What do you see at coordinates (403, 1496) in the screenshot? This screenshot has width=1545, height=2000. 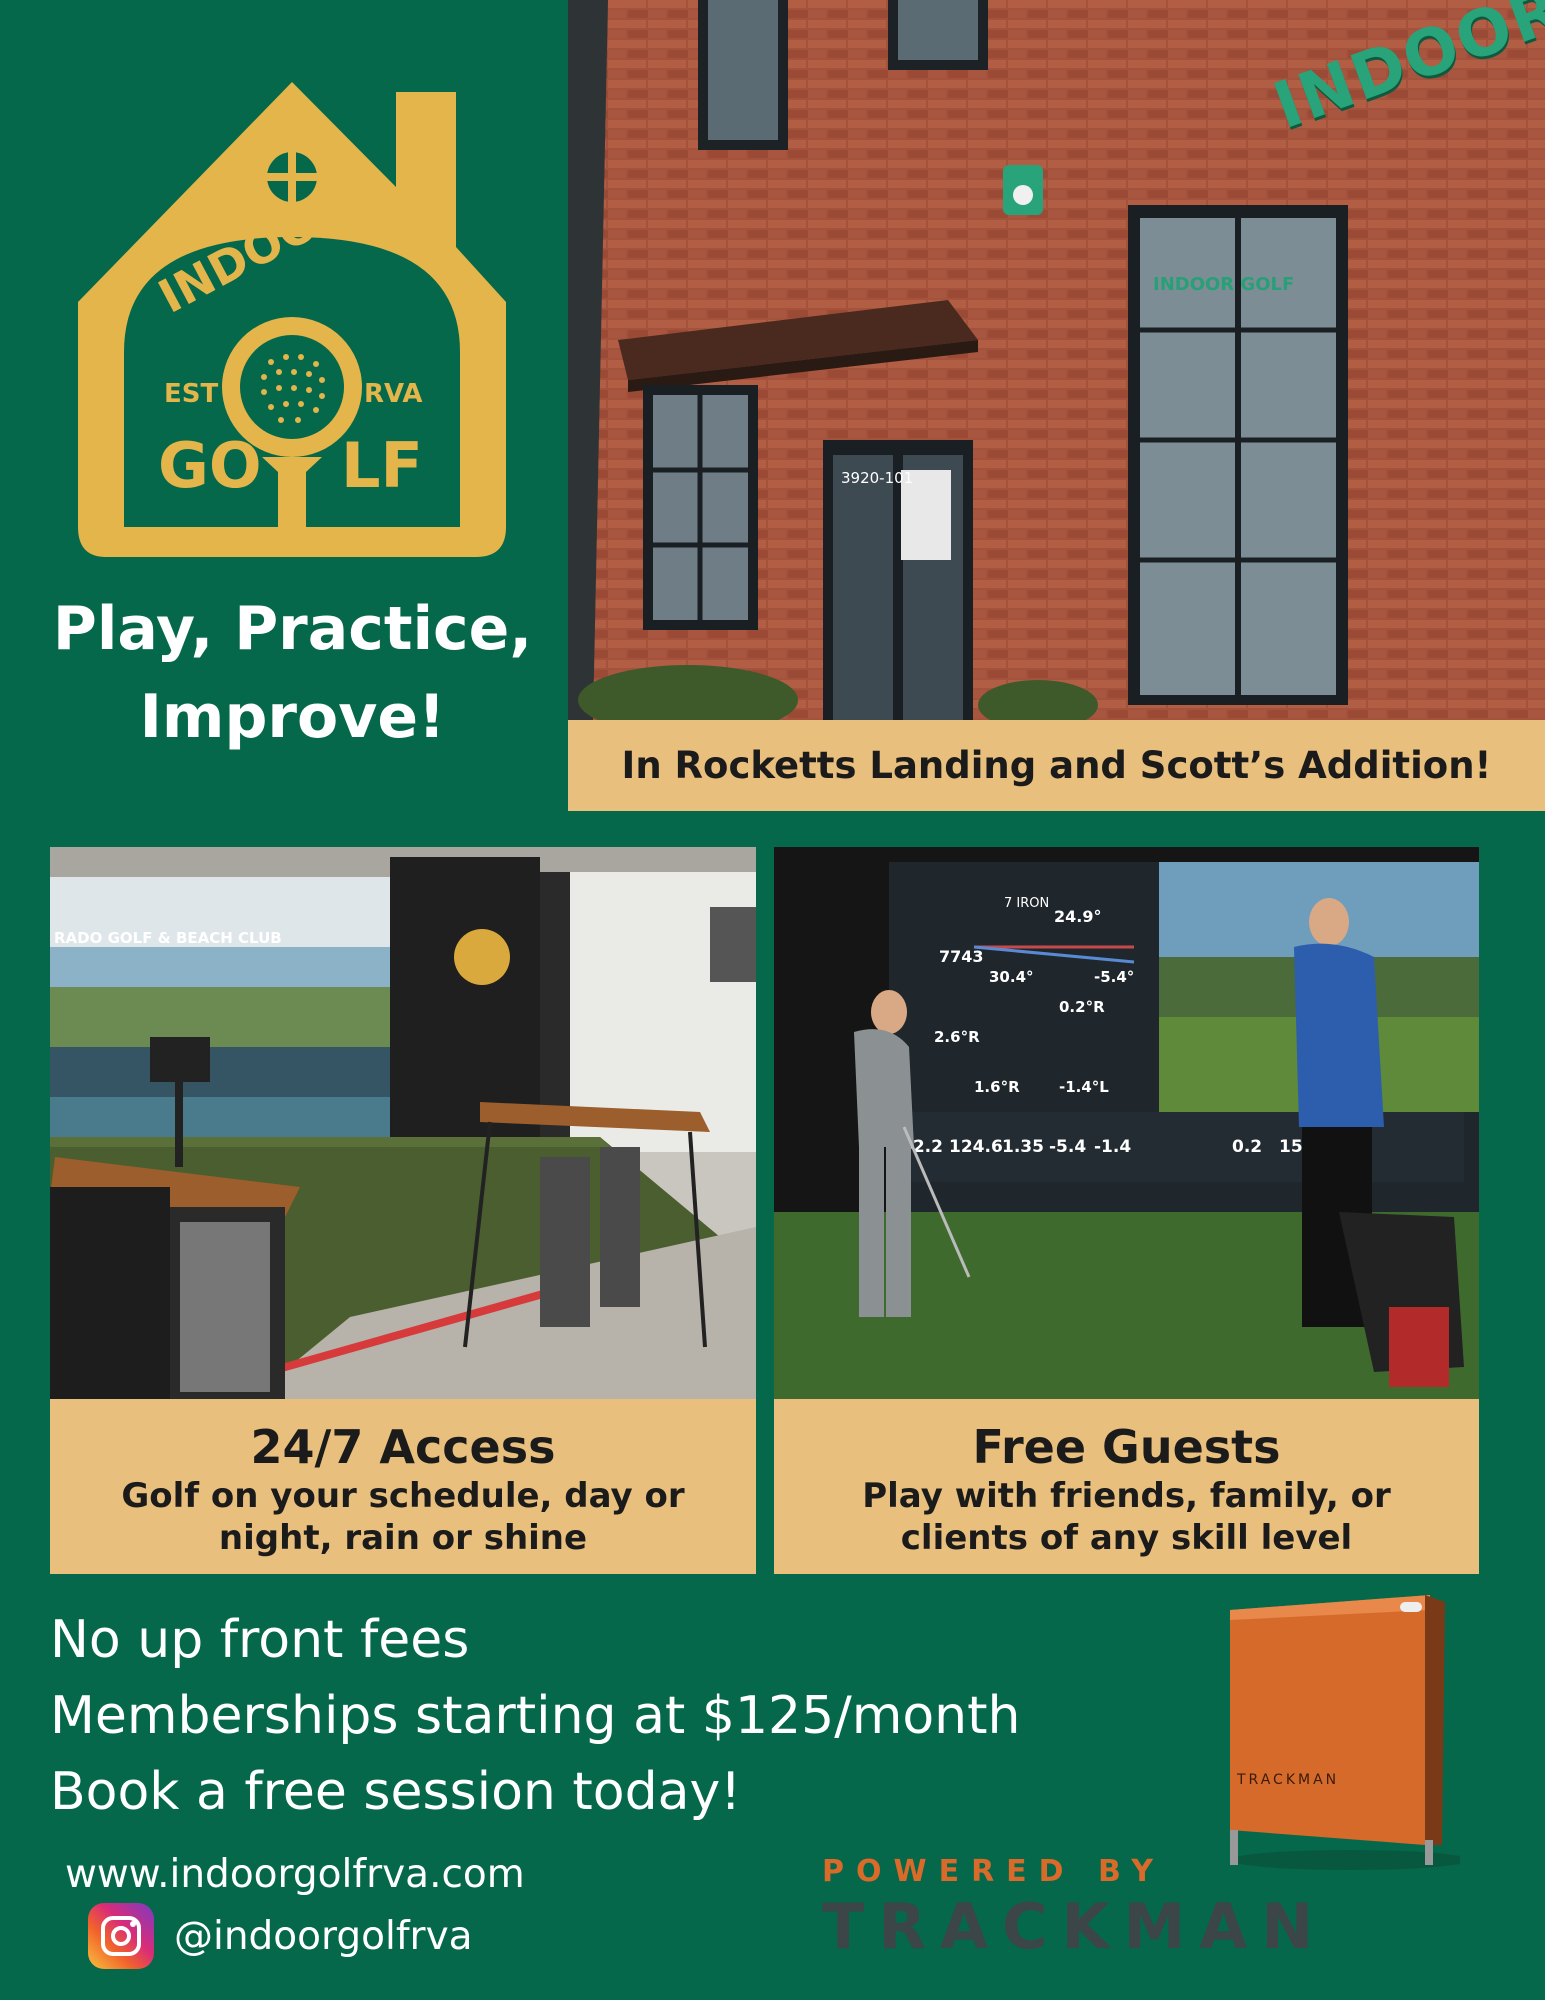 I see `feature-description-line-1: Golf on your schedule, day or` at bounding box center [403, 1496].